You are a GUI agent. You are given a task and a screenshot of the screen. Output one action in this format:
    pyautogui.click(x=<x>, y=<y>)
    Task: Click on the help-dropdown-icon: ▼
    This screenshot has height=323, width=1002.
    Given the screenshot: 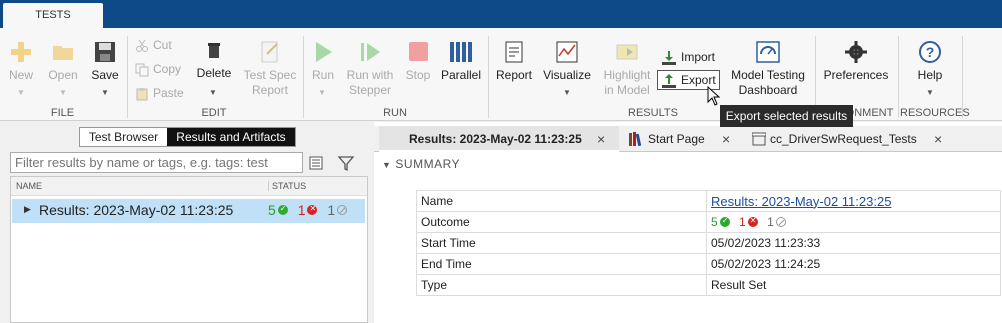 What is the action you would take?
    pyautogui.click(x=930, y=92)
    